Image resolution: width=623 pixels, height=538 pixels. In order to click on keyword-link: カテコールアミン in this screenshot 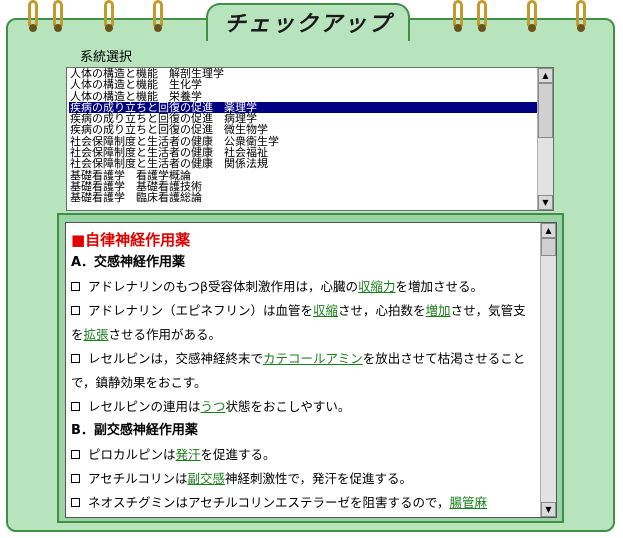, I will do `click(313, 358)`.